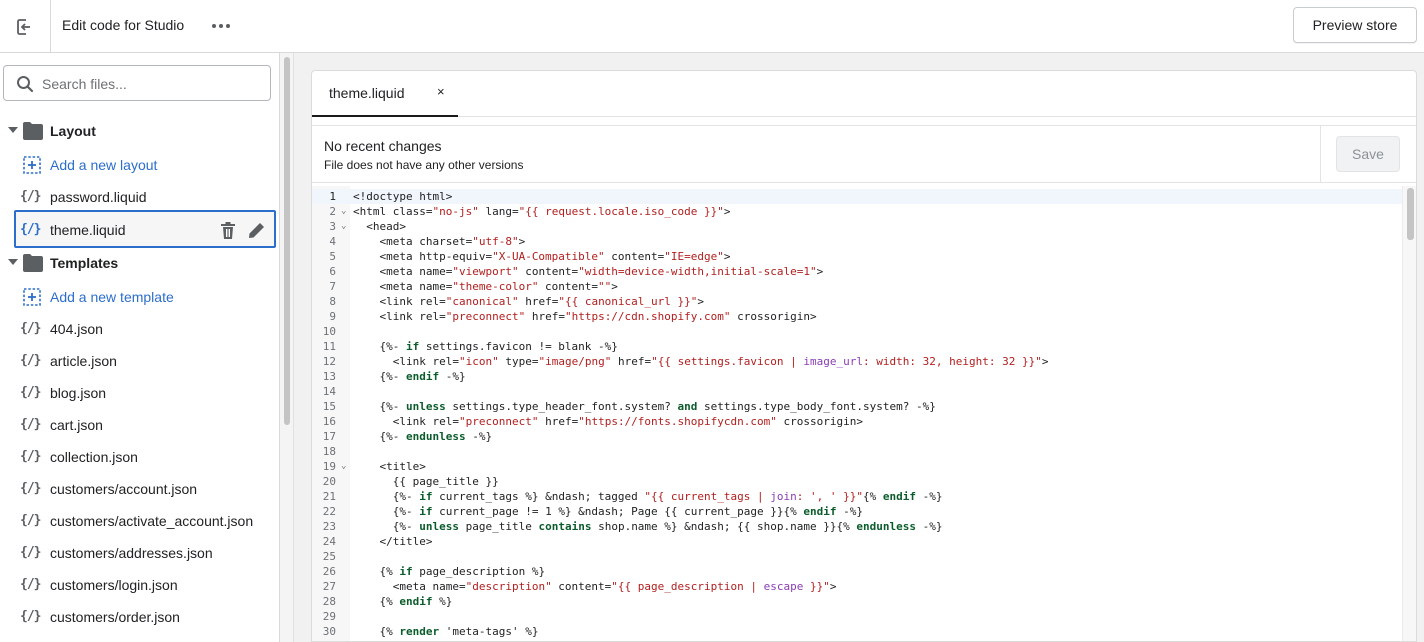 This screenshot has height=642, width=1424. I want to click on file-row: {/} customers/account.json, so click(145, 489).